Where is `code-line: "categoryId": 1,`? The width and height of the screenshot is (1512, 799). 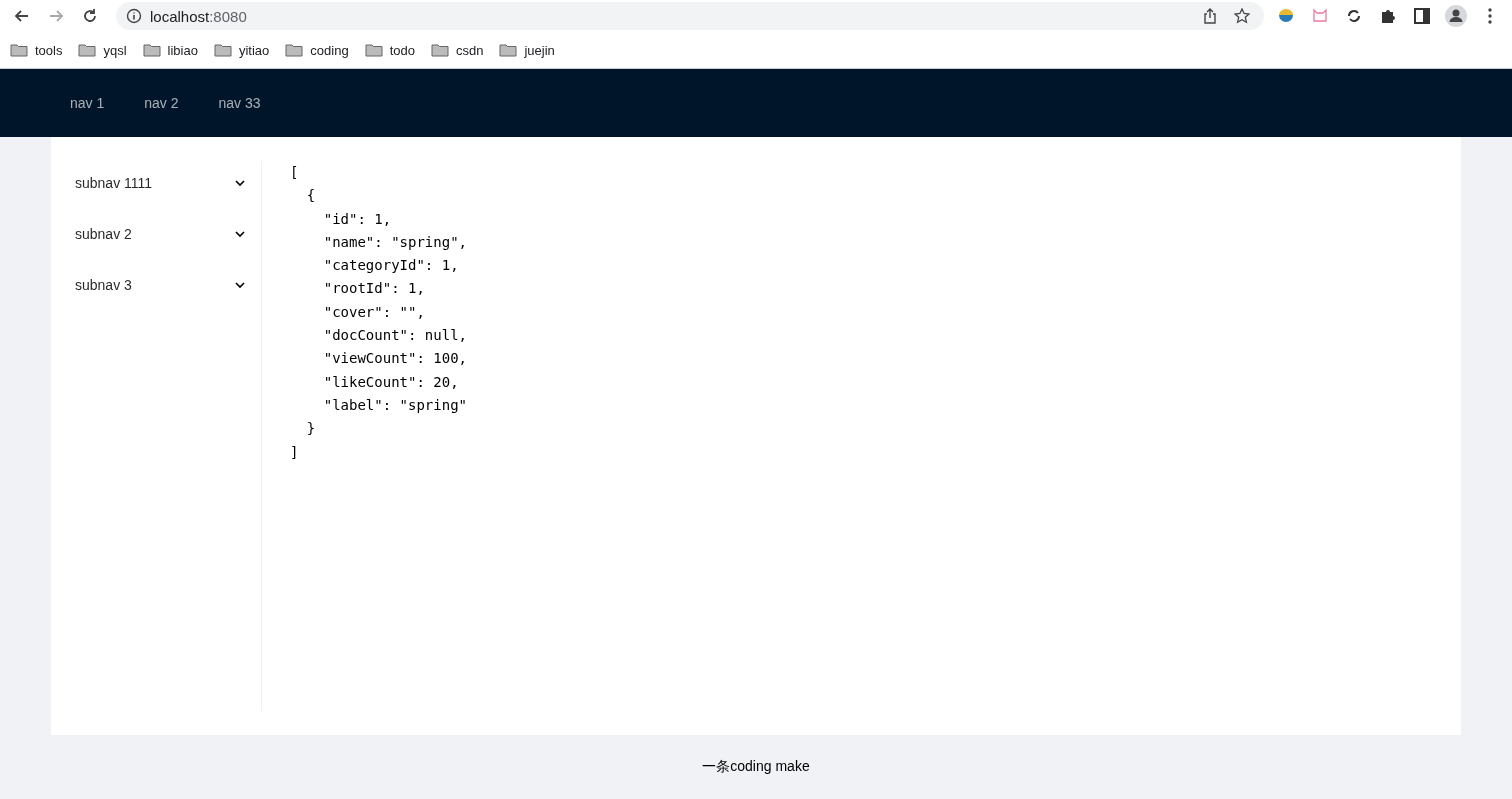
code-line: "categoryId": 1, is located at coordinates (391, 266).